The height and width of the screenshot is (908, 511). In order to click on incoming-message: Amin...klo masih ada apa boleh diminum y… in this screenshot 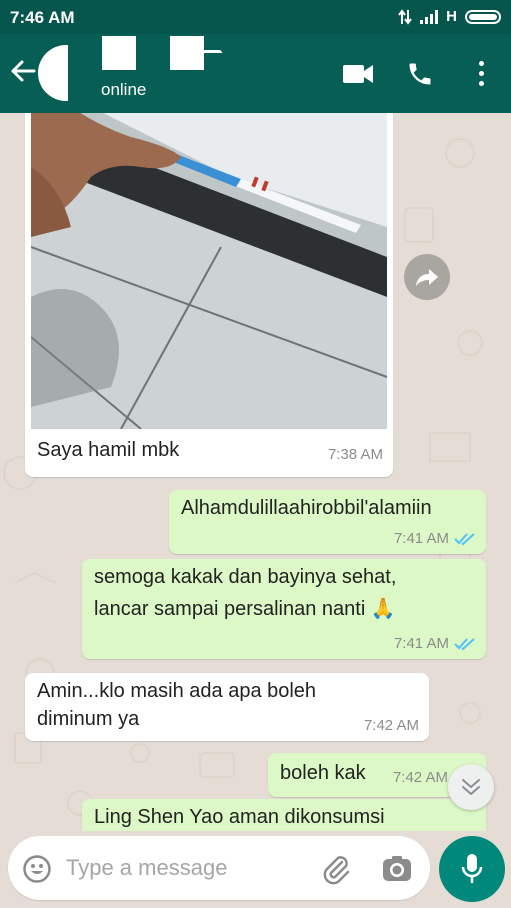, I will do `click(227, 707)`.